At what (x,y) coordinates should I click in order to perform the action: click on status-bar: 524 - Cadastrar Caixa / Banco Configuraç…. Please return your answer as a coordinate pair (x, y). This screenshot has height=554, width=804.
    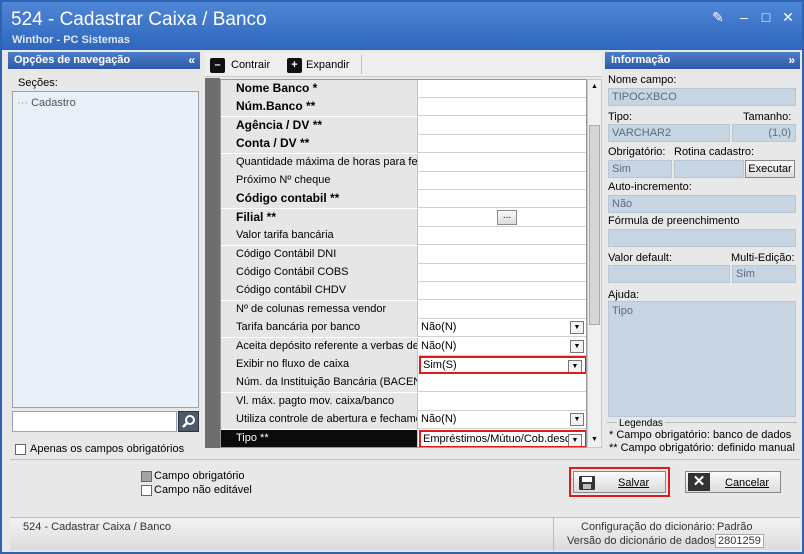
    Looking at the image, I should click on (405, 534).